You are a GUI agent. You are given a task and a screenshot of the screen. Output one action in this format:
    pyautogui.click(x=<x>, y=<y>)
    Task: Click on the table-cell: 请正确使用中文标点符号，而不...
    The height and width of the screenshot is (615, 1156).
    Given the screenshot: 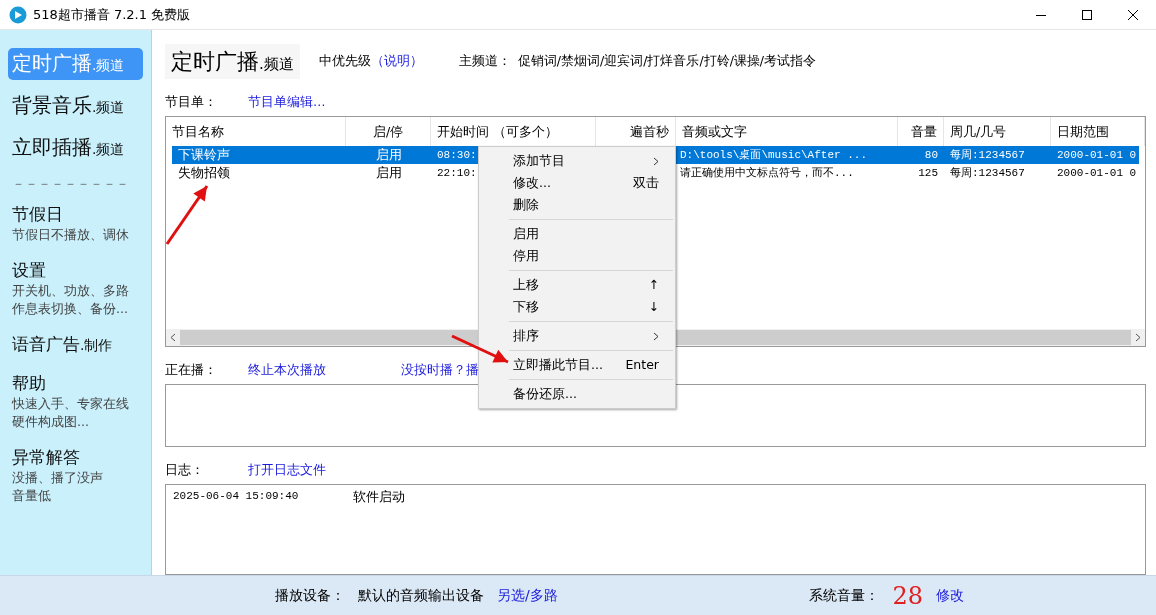 What is the action you would take?
    pyautogui.click(x=767, y=172)
    